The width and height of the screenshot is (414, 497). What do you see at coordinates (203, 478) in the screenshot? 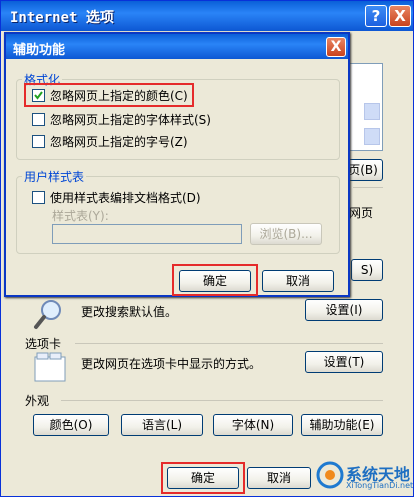
I see `main-ok-button: 确定` at bounding box center [203, 478].